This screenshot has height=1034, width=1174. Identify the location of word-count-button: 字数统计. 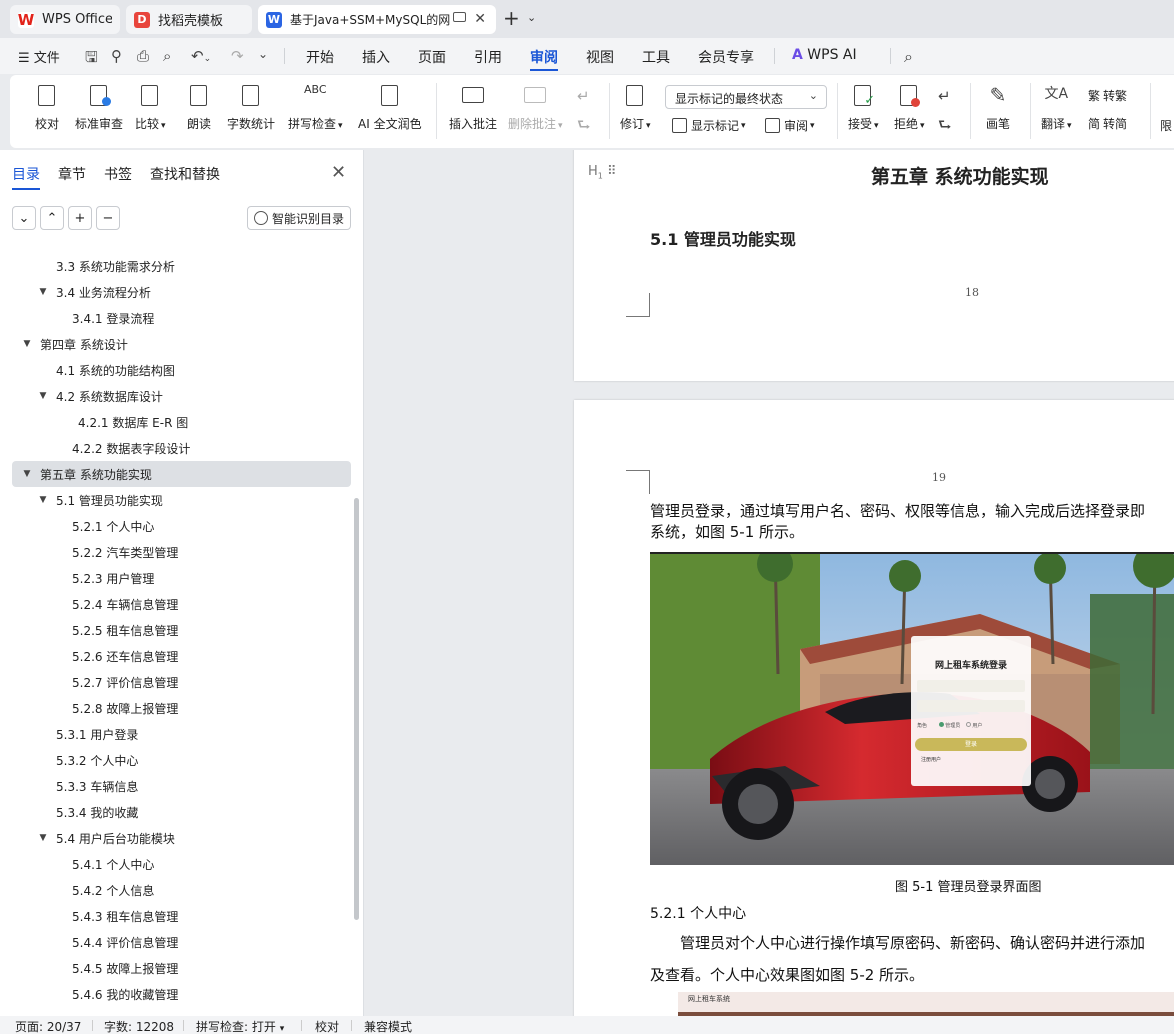
(251, 107).